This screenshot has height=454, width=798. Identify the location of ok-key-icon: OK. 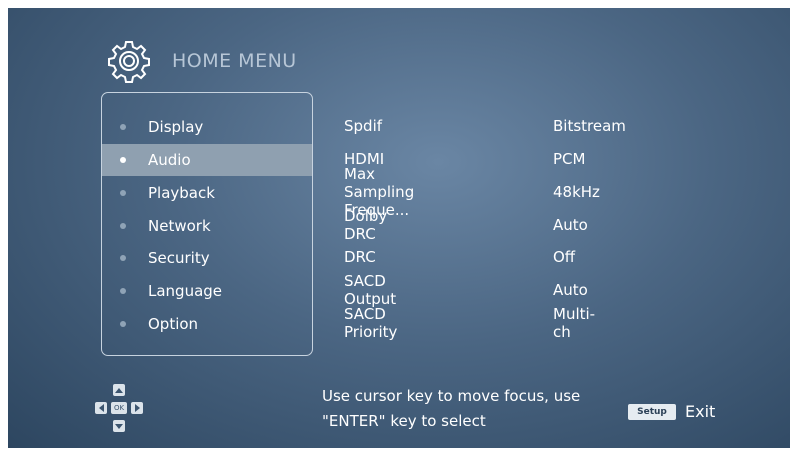
(119, 408).